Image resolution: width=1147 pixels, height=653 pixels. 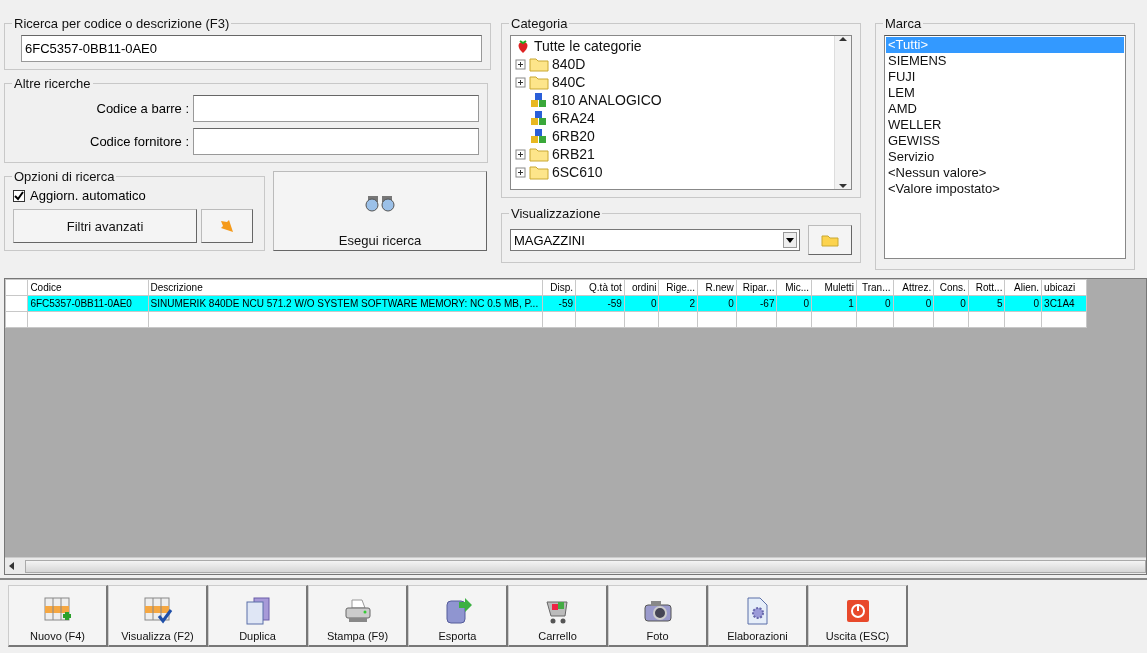 What do you see at coordinates (64, 176) in the screenshot?
I see `group-title: Opzioni di ricerca` at bounding box center [64, 176].